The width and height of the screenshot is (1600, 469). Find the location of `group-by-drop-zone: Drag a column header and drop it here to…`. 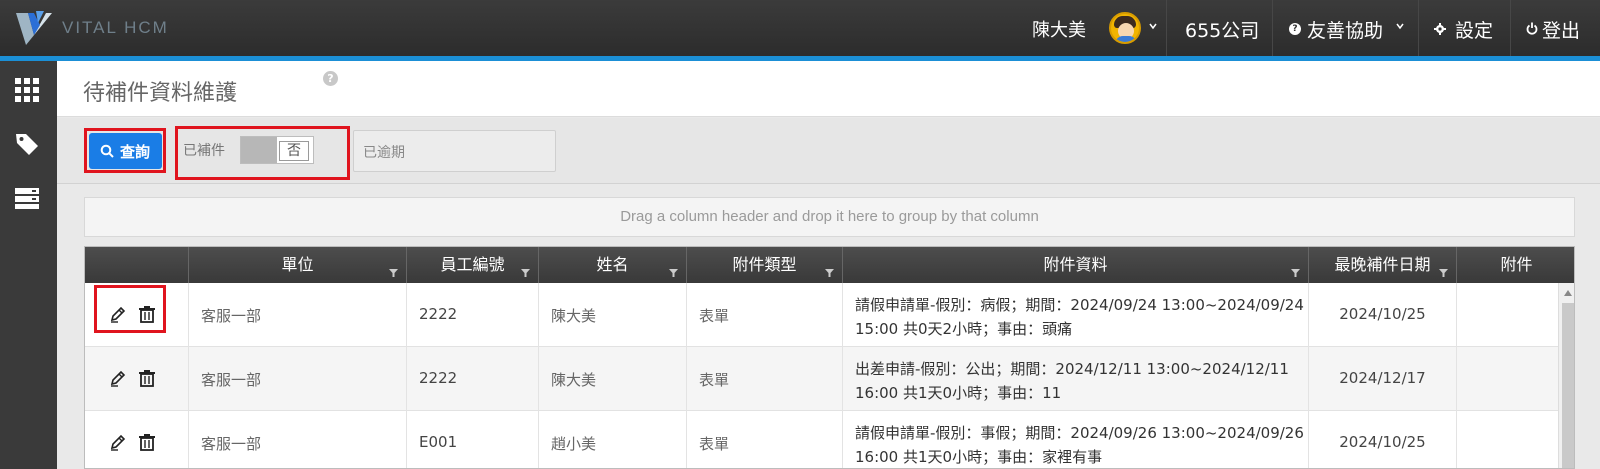

group-by-drop-zone: Drag a column header and drop it here to… is located at coordinates (829, 217).